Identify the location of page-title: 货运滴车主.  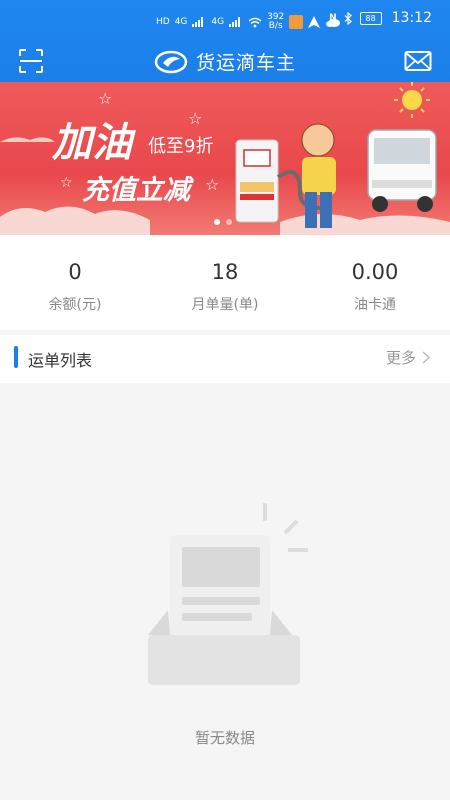
(245, 63).